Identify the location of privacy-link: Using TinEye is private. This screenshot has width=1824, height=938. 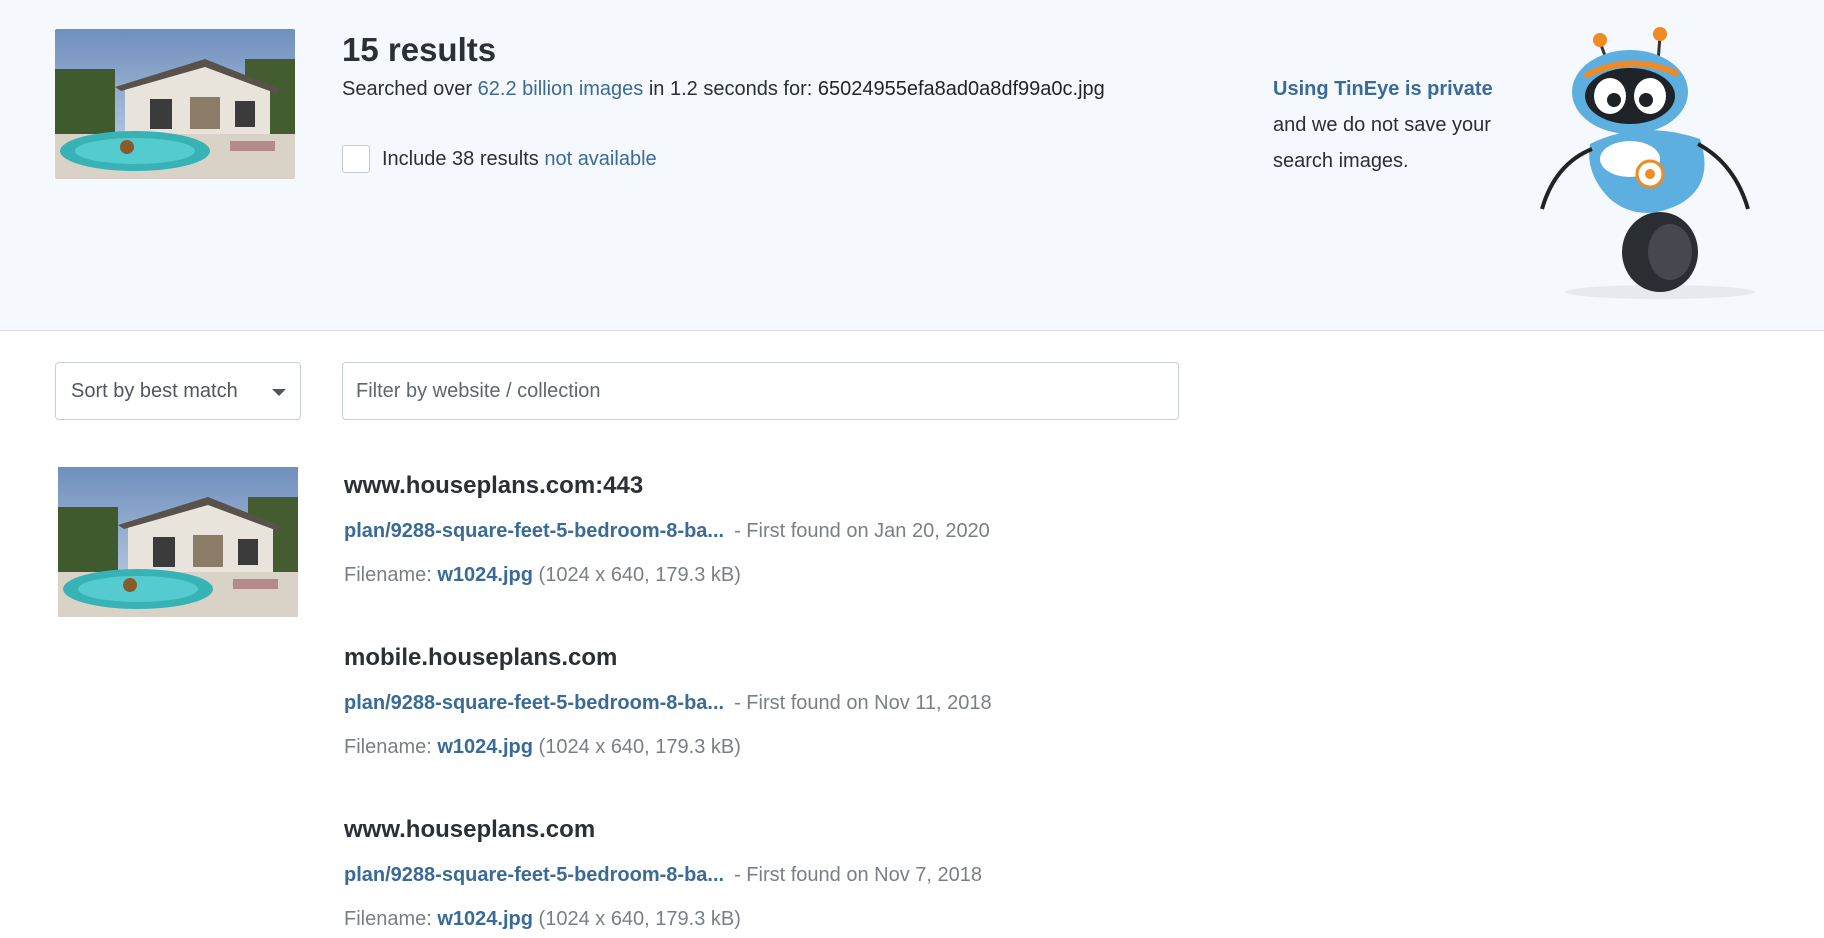
(1393, 89).